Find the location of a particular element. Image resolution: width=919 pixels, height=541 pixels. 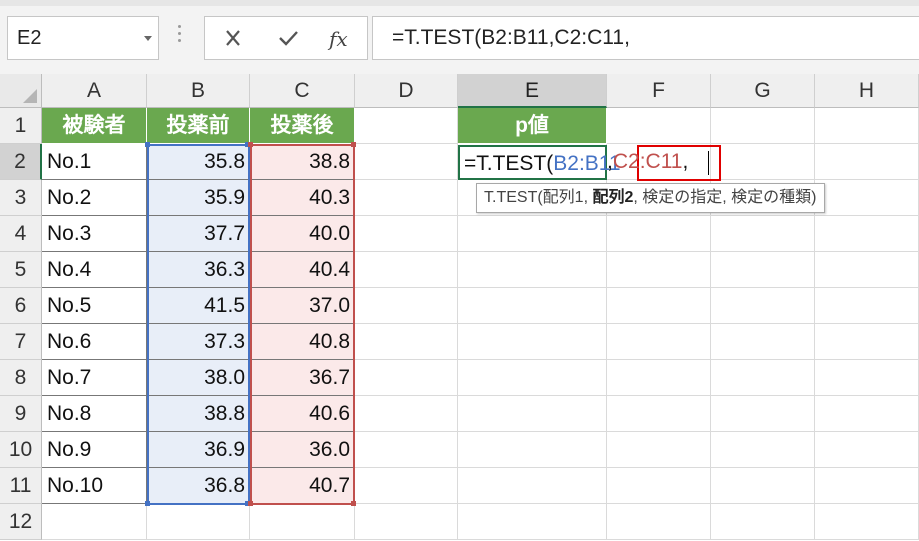

column-header-a: A is located at coordinates (94, 91).